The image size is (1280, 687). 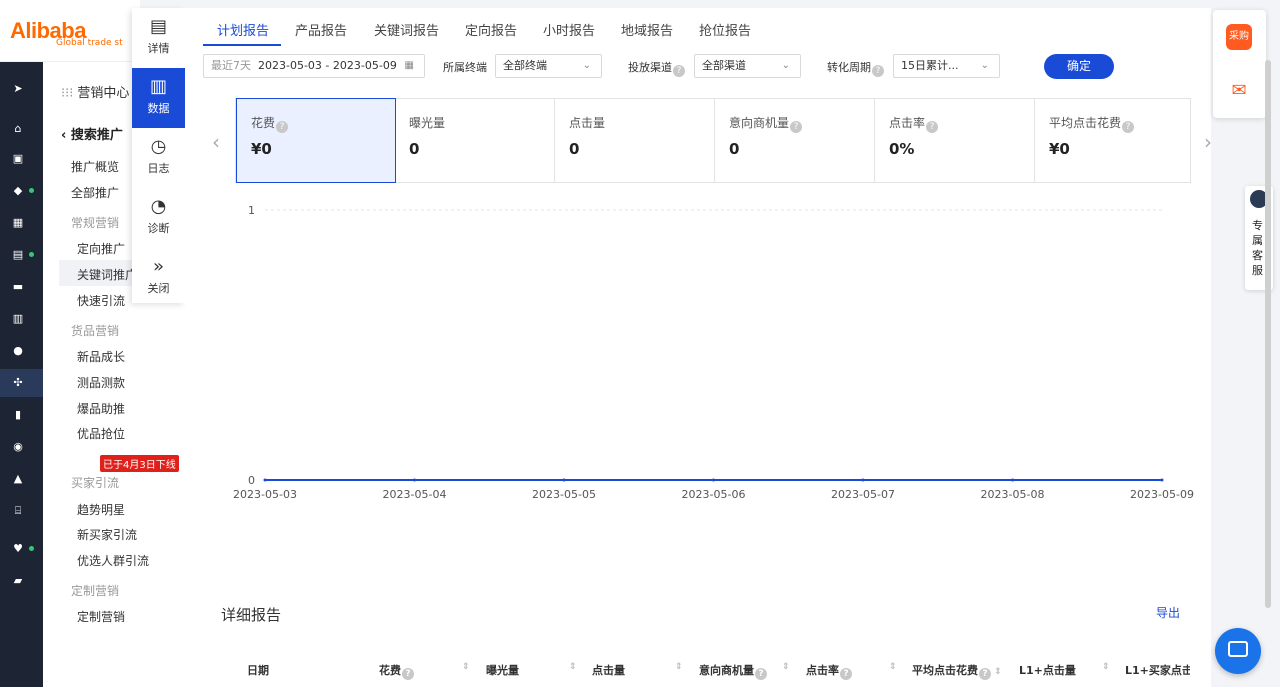 I want to click on chevron-left-icon: ‹, so click(x=216, y=142).